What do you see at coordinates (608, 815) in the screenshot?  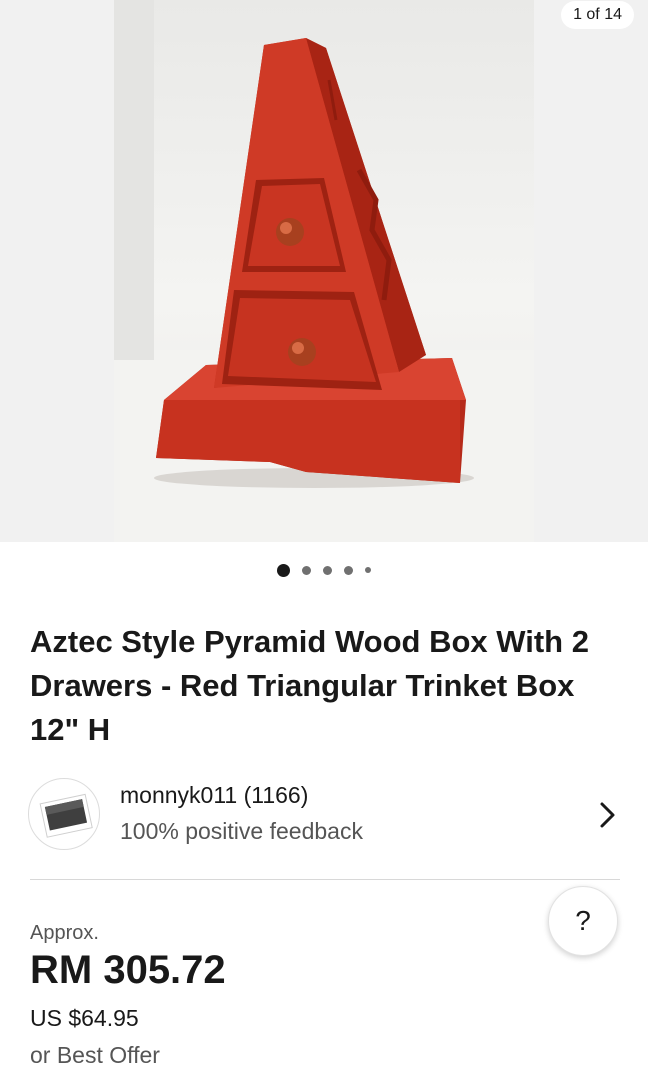 I see `chevron-right-icon` at bounding box center [608, 815].